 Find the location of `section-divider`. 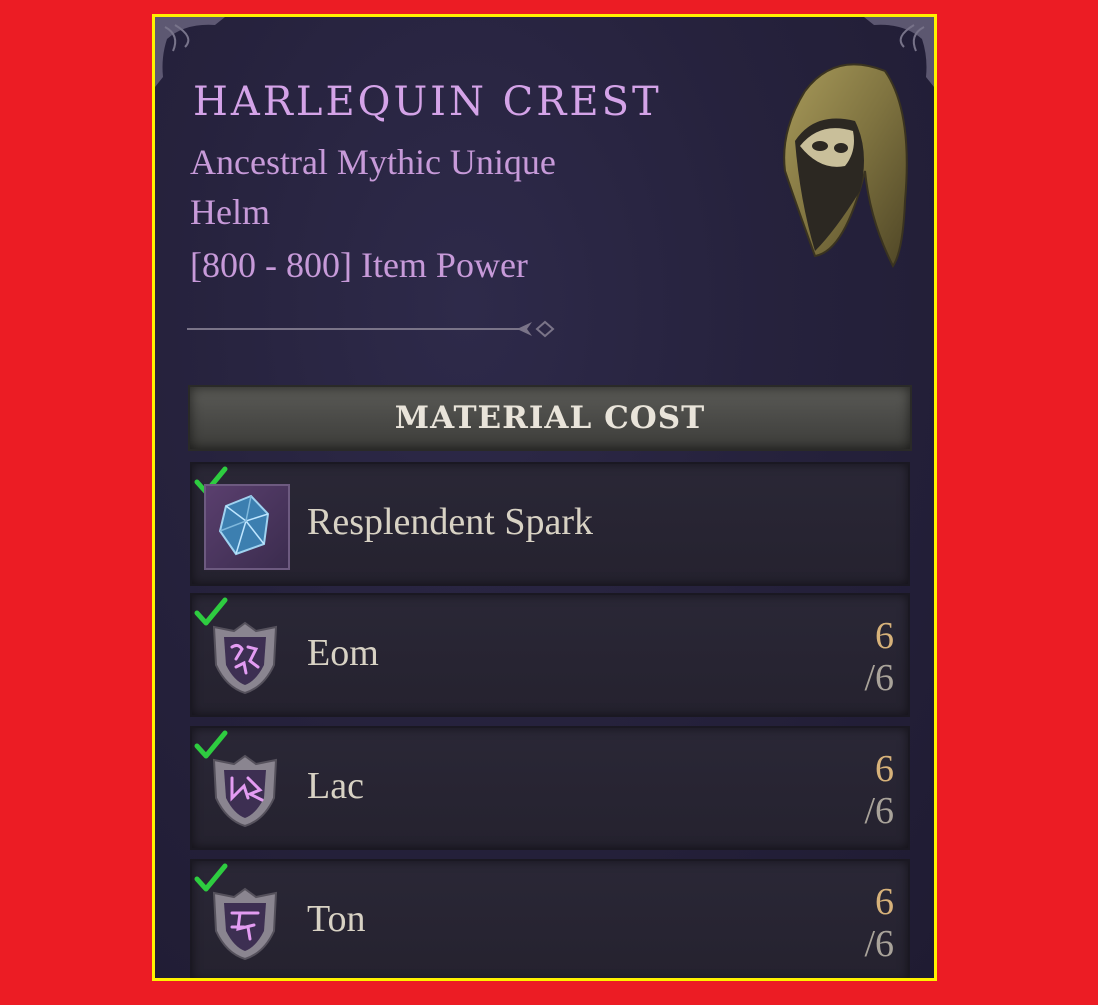

section-divider is located at coordinates (371, 329).